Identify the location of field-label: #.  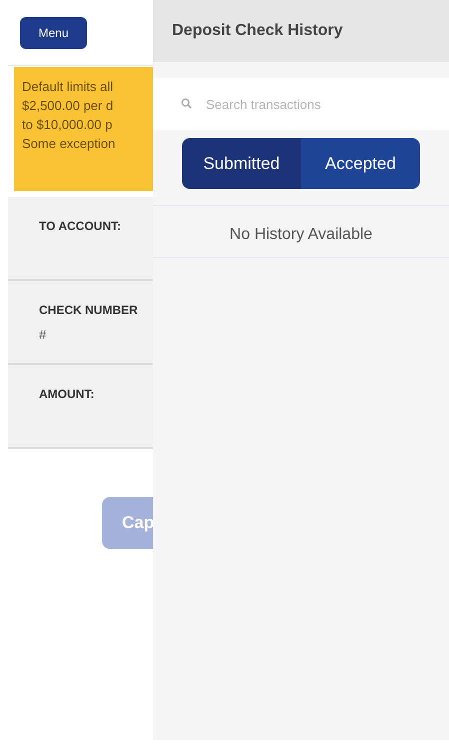
(43, 335).